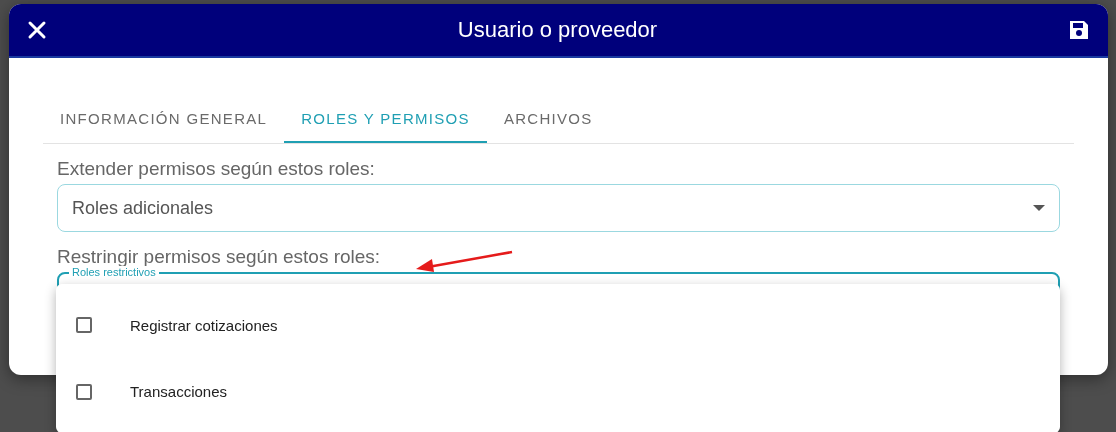 The width and height of the screenshot is (1116, 432). What do you see at coordinates (114, 272) in the screenshot?
I see `floating-label: Roles restrictivos` at bounding box center [114, 272].